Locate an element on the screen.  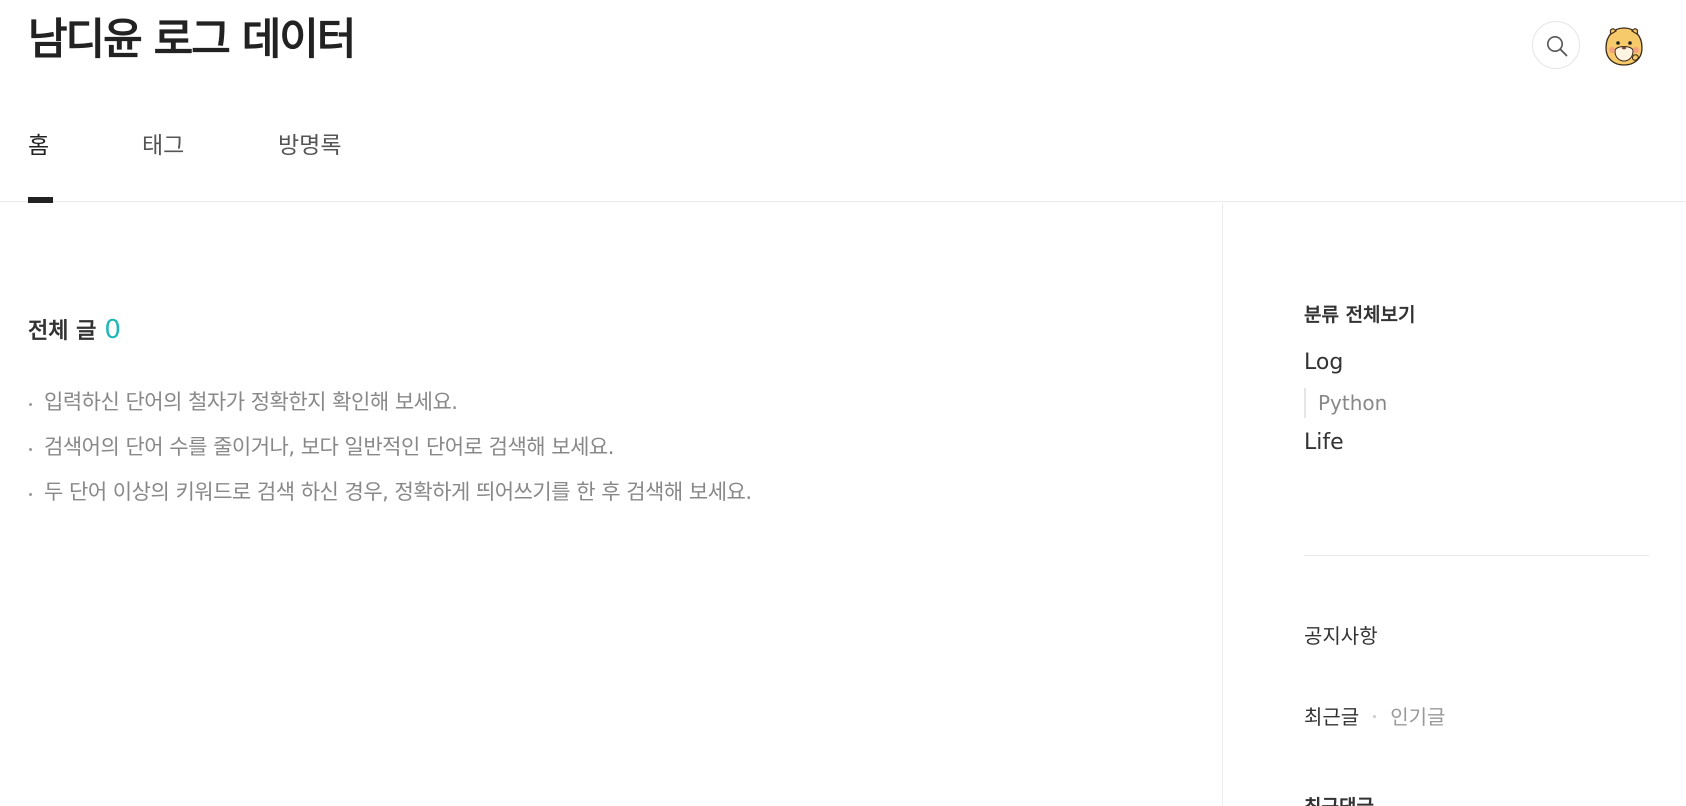
avatar is located at coordinates (1624, 45).